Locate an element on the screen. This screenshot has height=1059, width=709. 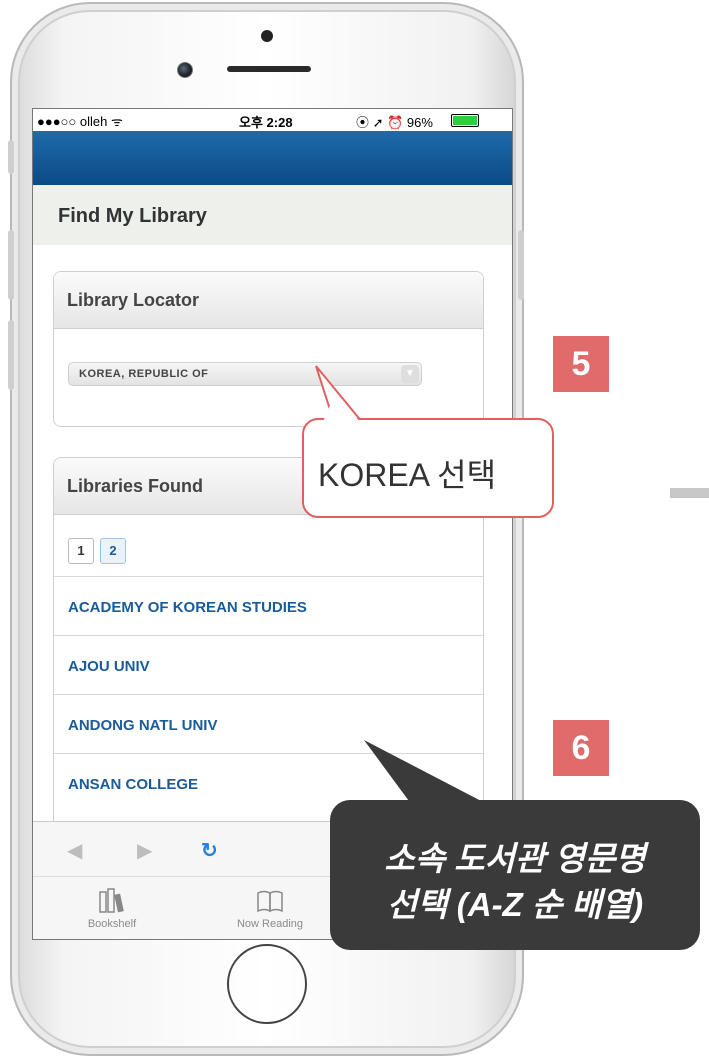
clock: 오후 2:28 is located at coordinates (266, 122).